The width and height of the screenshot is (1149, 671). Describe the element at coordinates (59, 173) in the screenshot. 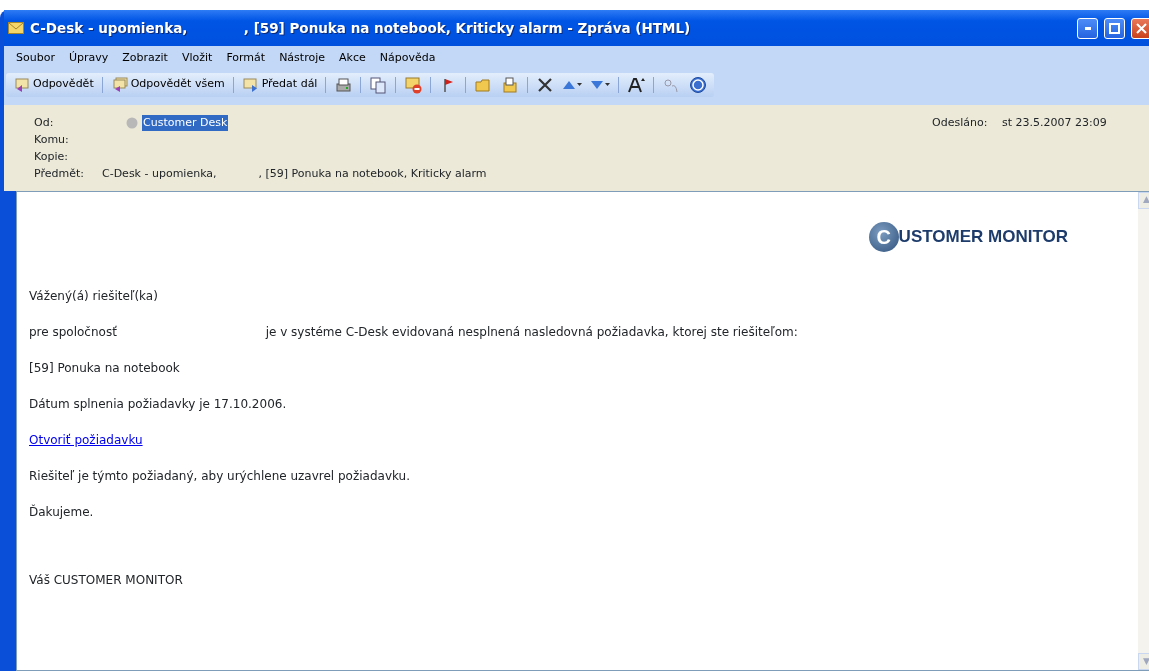

I see `subject-label: Předmět:` at that location.